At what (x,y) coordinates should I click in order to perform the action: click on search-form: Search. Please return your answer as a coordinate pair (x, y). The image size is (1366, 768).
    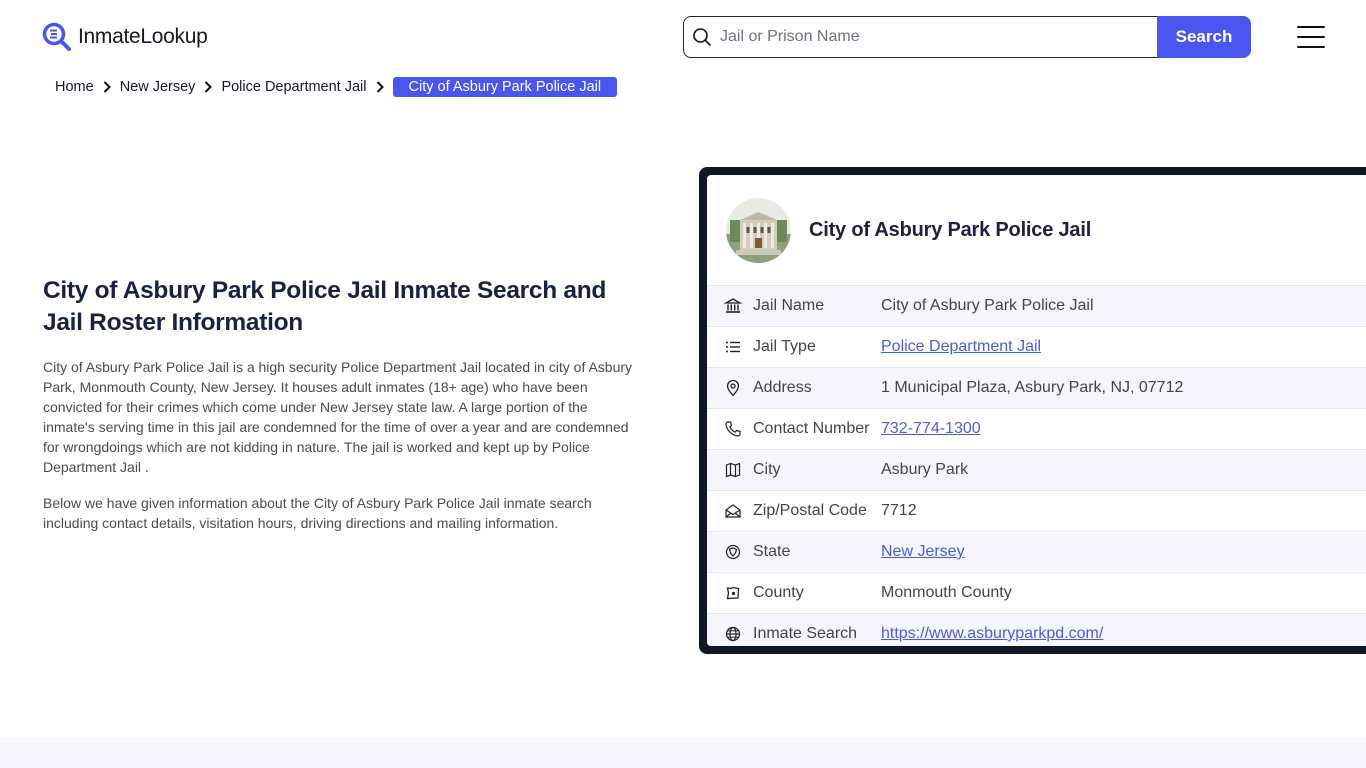
    Looking at the image, I should click on (967, 37).